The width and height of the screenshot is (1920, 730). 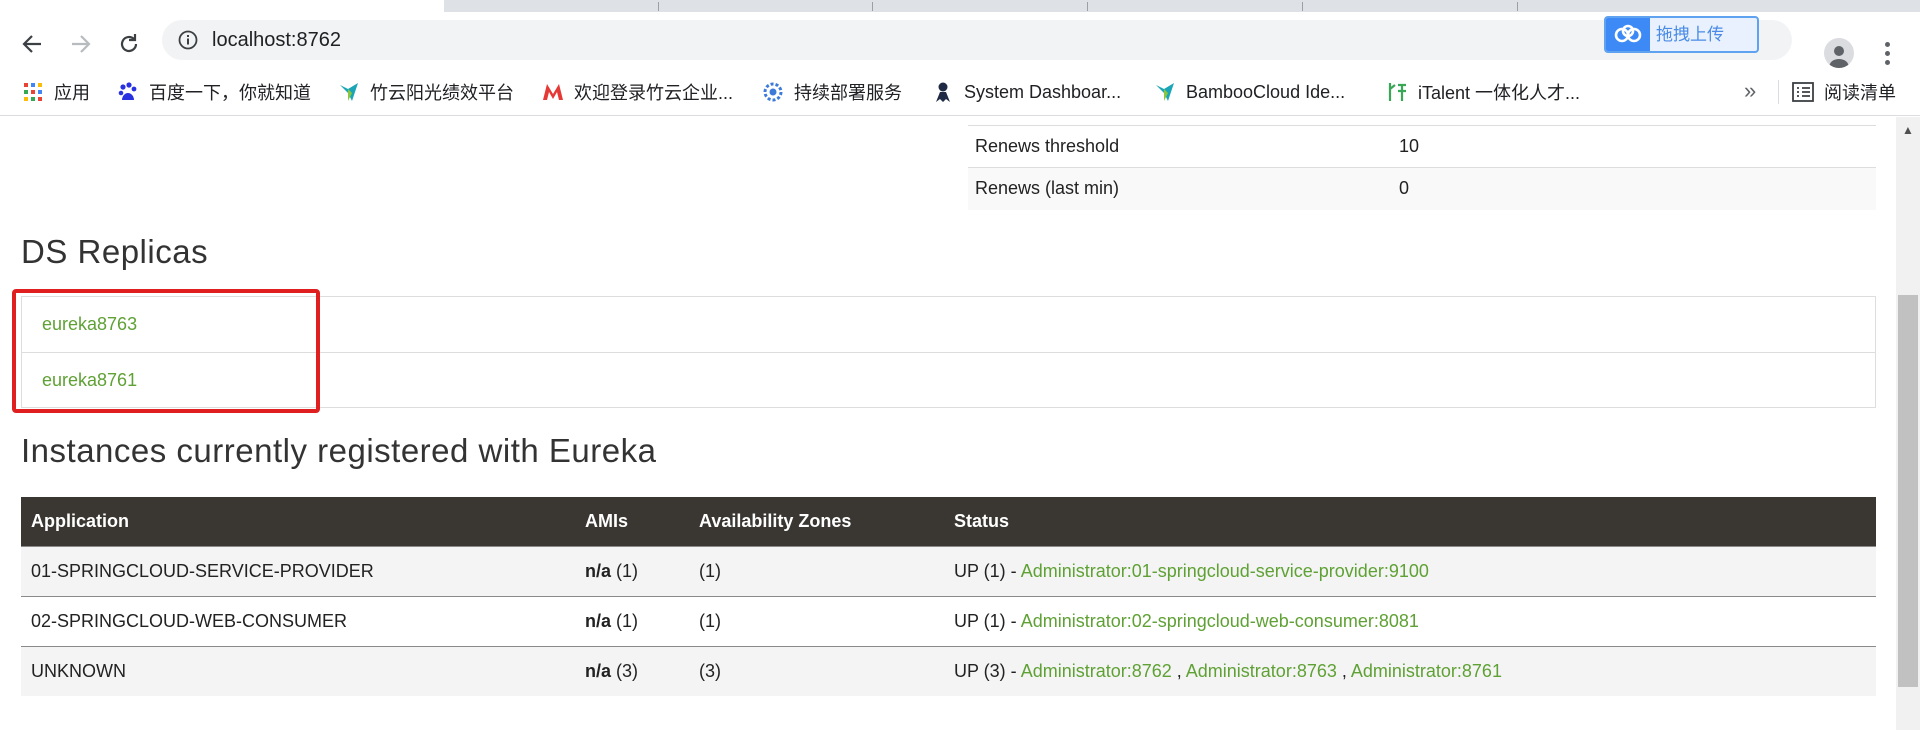 What do you see at coordinates (115, 251) in the screenshot?
I see `ds-replicas-heading: DS Replicas` at bounding box center [115, 251].